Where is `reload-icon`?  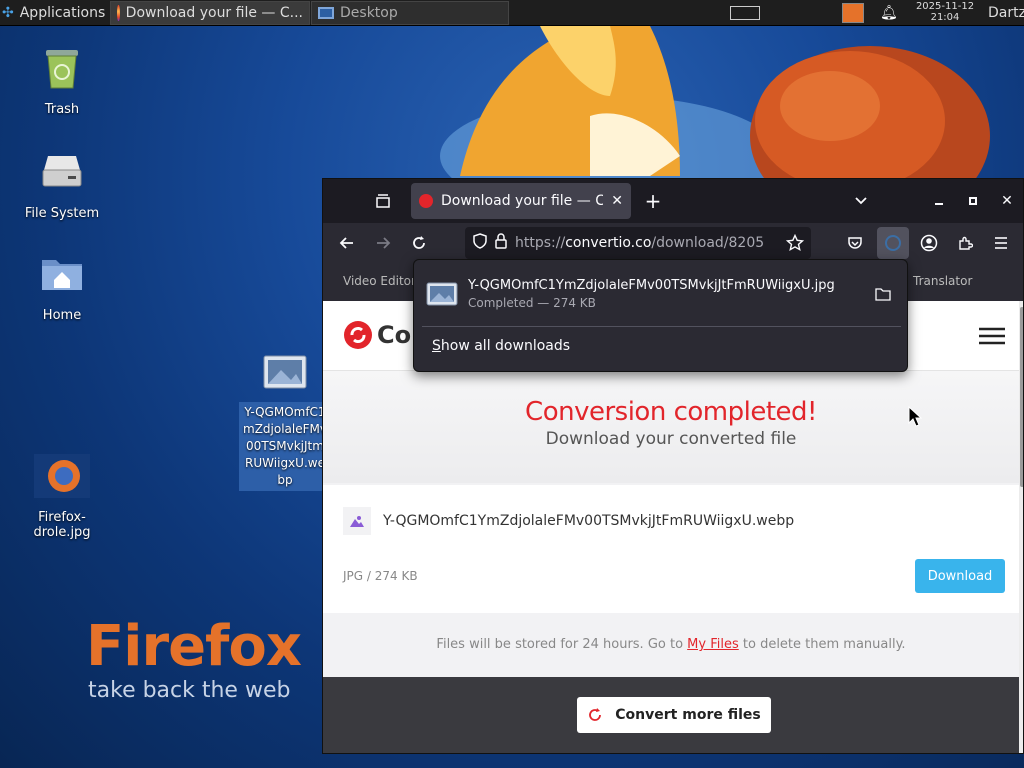 reload-icon is located at coordinates (419, 243).